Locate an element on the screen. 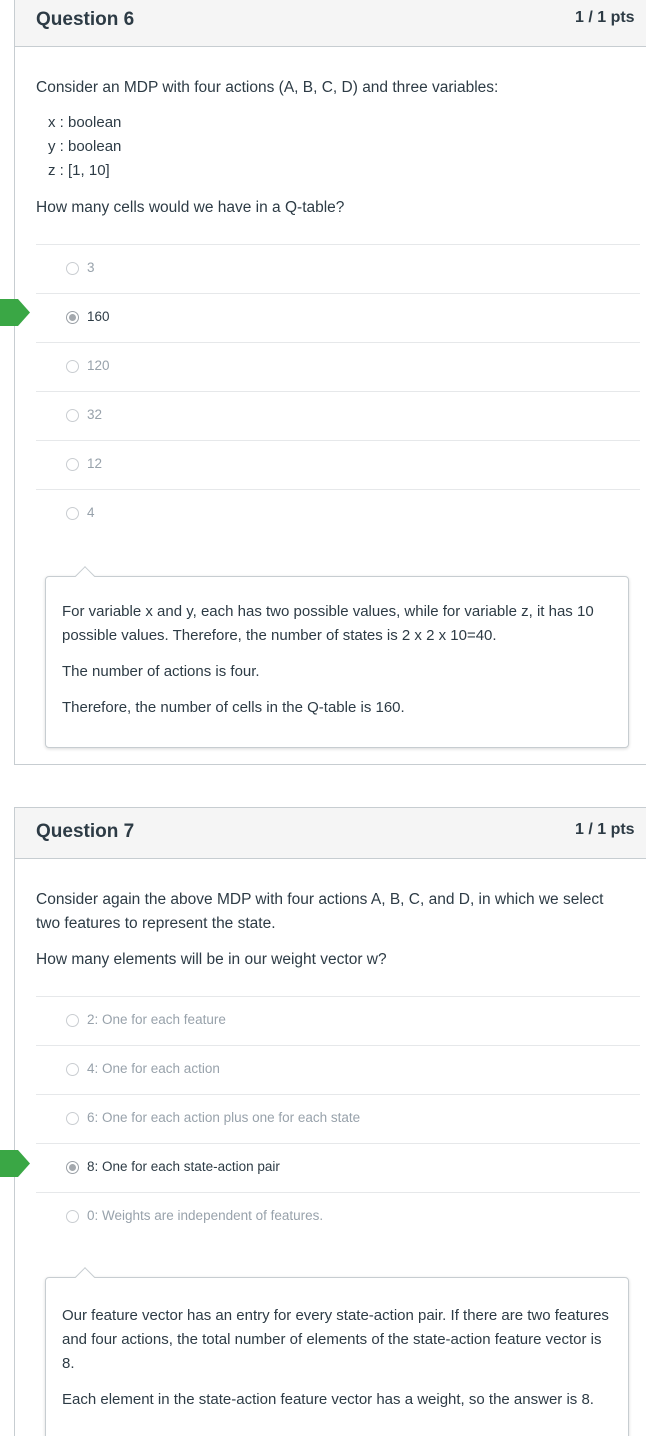 The width and height of the screenshot is (646, 1436). question-title: Question 6 is located at coordinates (85, 19).